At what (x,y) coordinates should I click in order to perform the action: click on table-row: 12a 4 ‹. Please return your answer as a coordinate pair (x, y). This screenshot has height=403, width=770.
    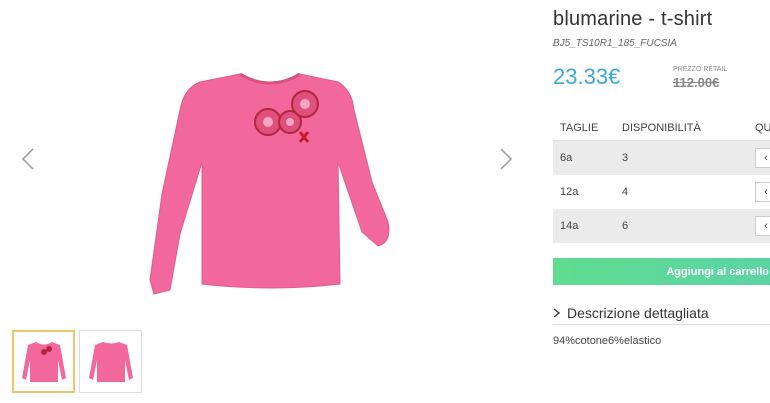
    Looking at the image, I should click on (661, 192).